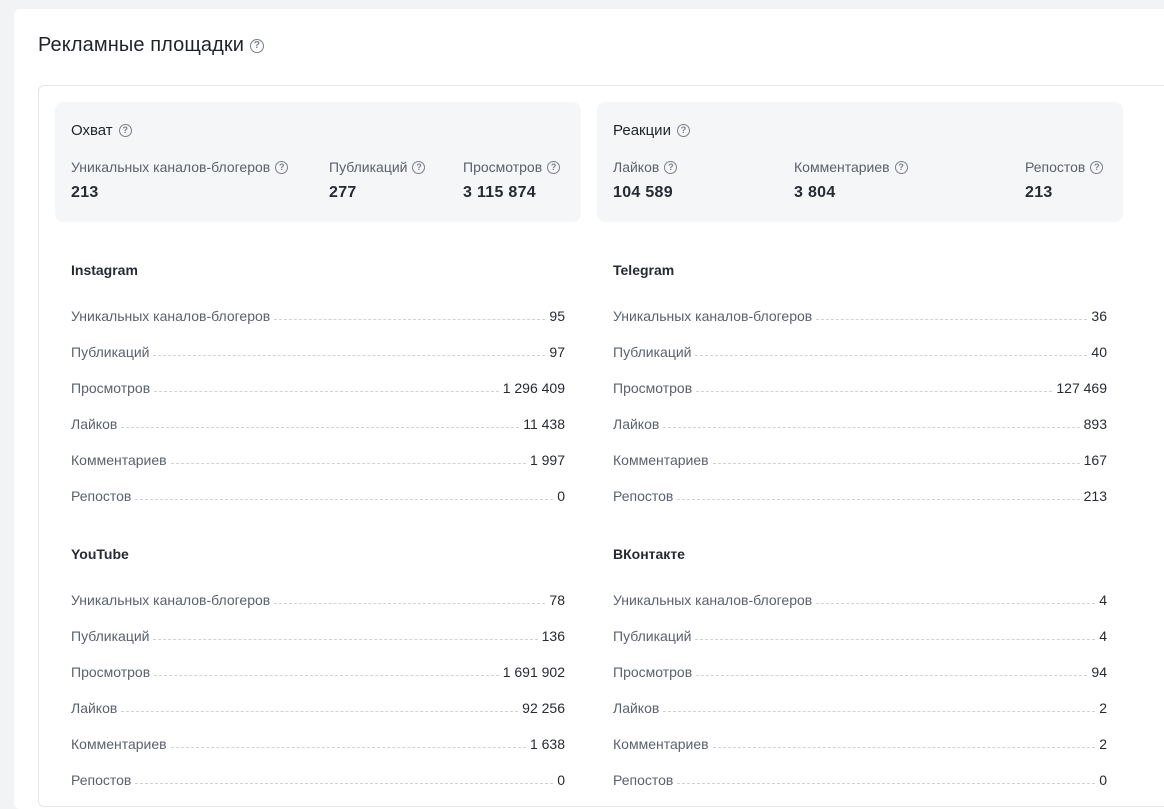  What do you see at coordinates (643, 780) in the screenshot?
I see `row-label: Репостов` at bounding box center [643, 780].